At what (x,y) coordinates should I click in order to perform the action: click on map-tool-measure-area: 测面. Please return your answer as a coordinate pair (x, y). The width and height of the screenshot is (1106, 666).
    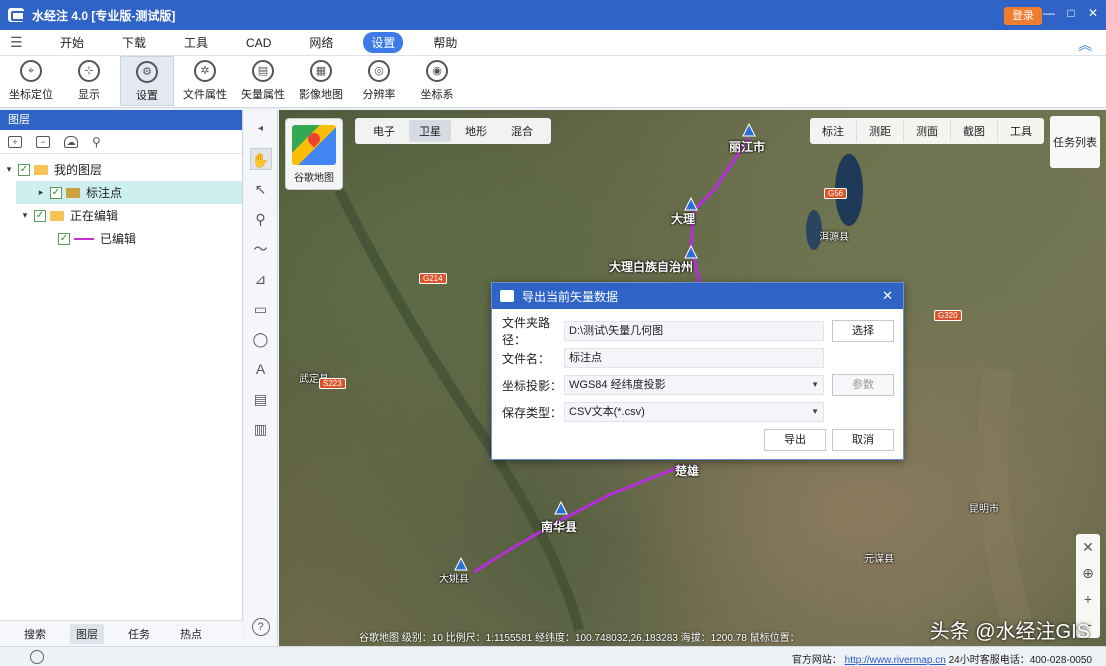
    Looking at the image, I should click on (927, 131).